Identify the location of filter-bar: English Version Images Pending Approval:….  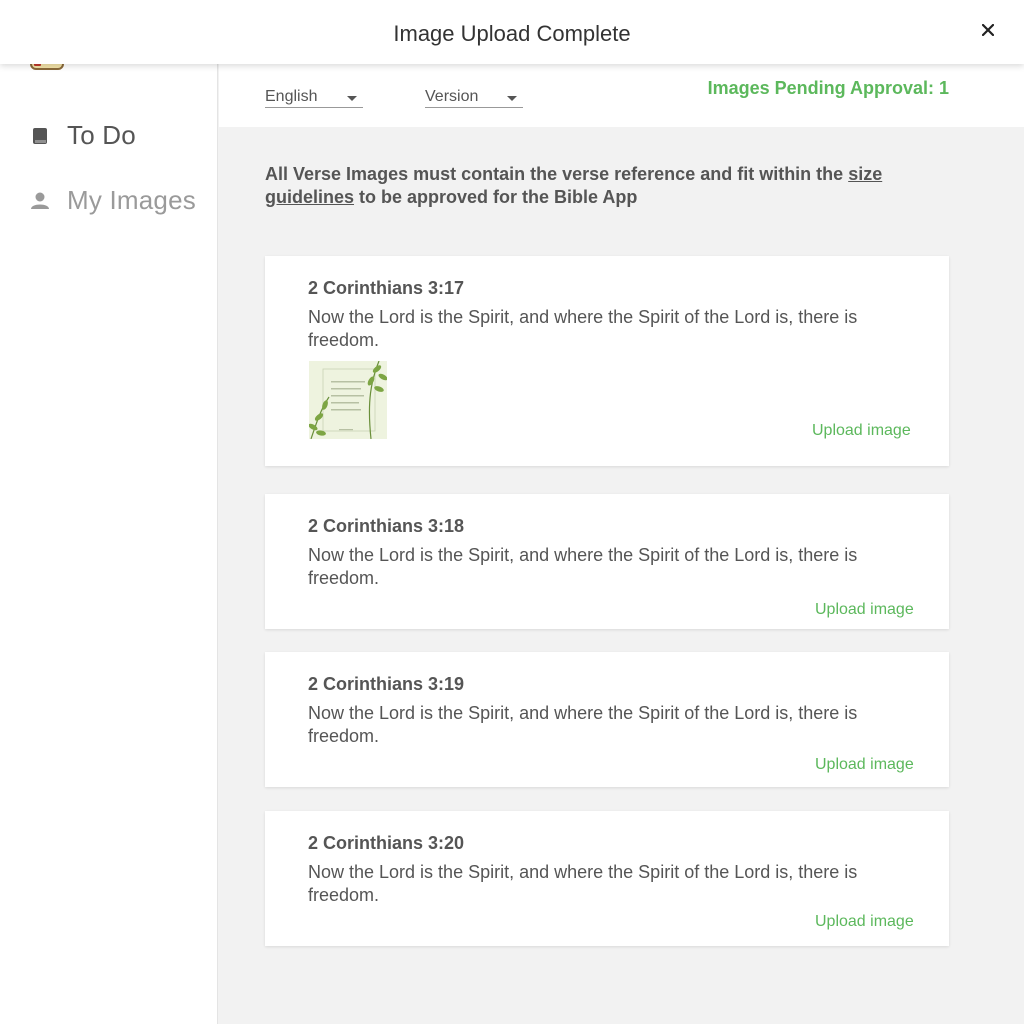
(621, 95).